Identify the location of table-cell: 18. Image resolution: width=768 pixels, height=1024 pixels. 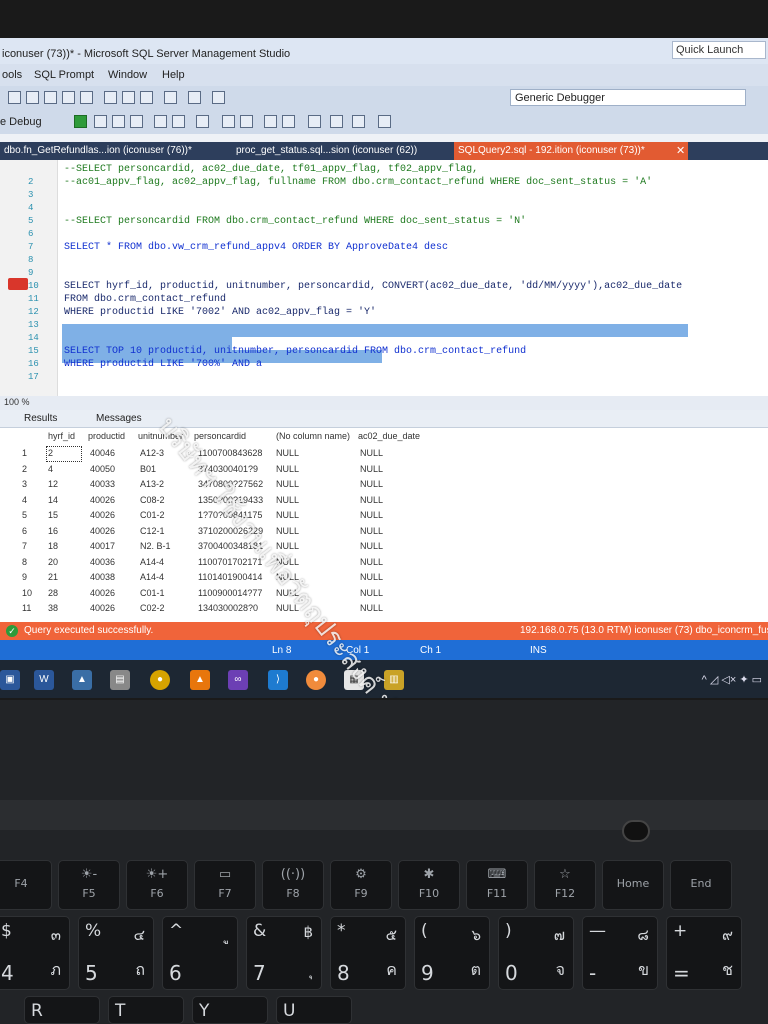
(53, 546).